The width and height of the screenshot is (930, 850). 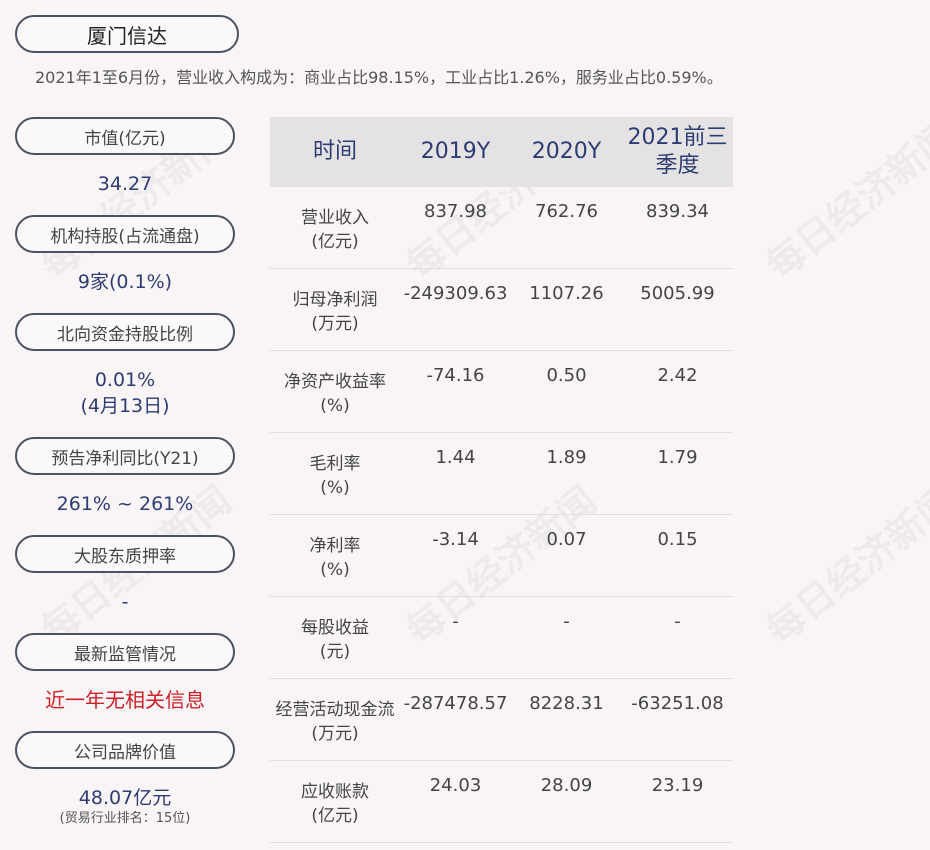 What do you see at coordinates (335, 476) in the screenshot?
I see `row-label: 毛利率 (%)` at bounding box center [335, 476].